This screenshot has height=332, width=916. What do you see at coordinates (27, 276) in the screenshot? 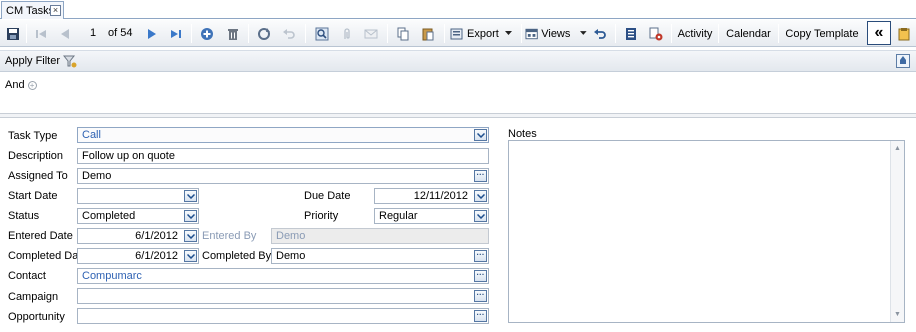
I see `contact-label: Contact` at bounding box center [27, 276].